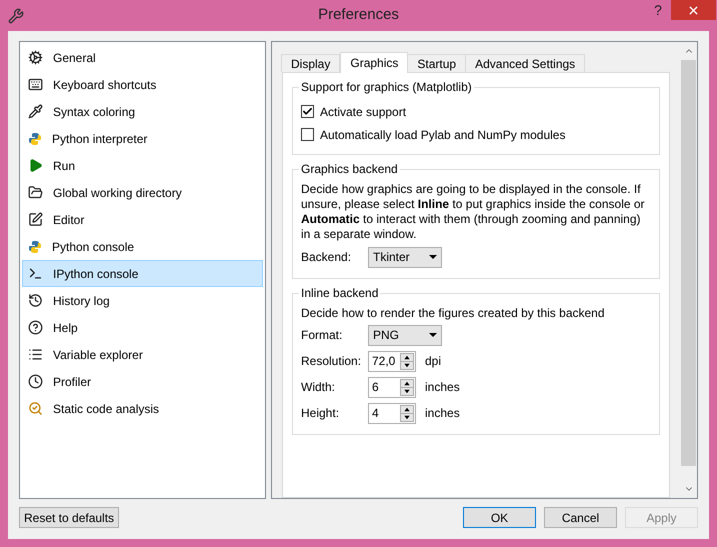  Describe the element at coordinates (35, 84) in the screenshot. I see `keyboard-icon` at that location.